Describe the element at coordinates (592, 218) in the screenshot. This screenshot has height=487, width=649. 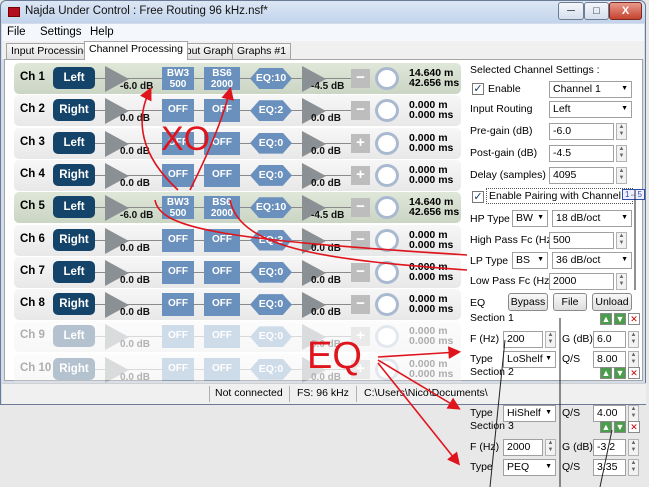
I see `hp-slope-select: 18 dB/oct` at that location.